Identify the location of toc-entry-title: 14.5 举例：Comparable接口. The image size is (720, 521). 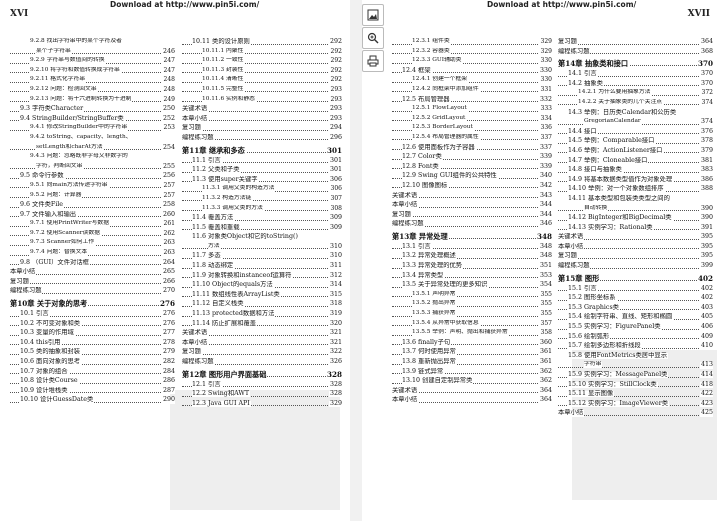
(612, 141).